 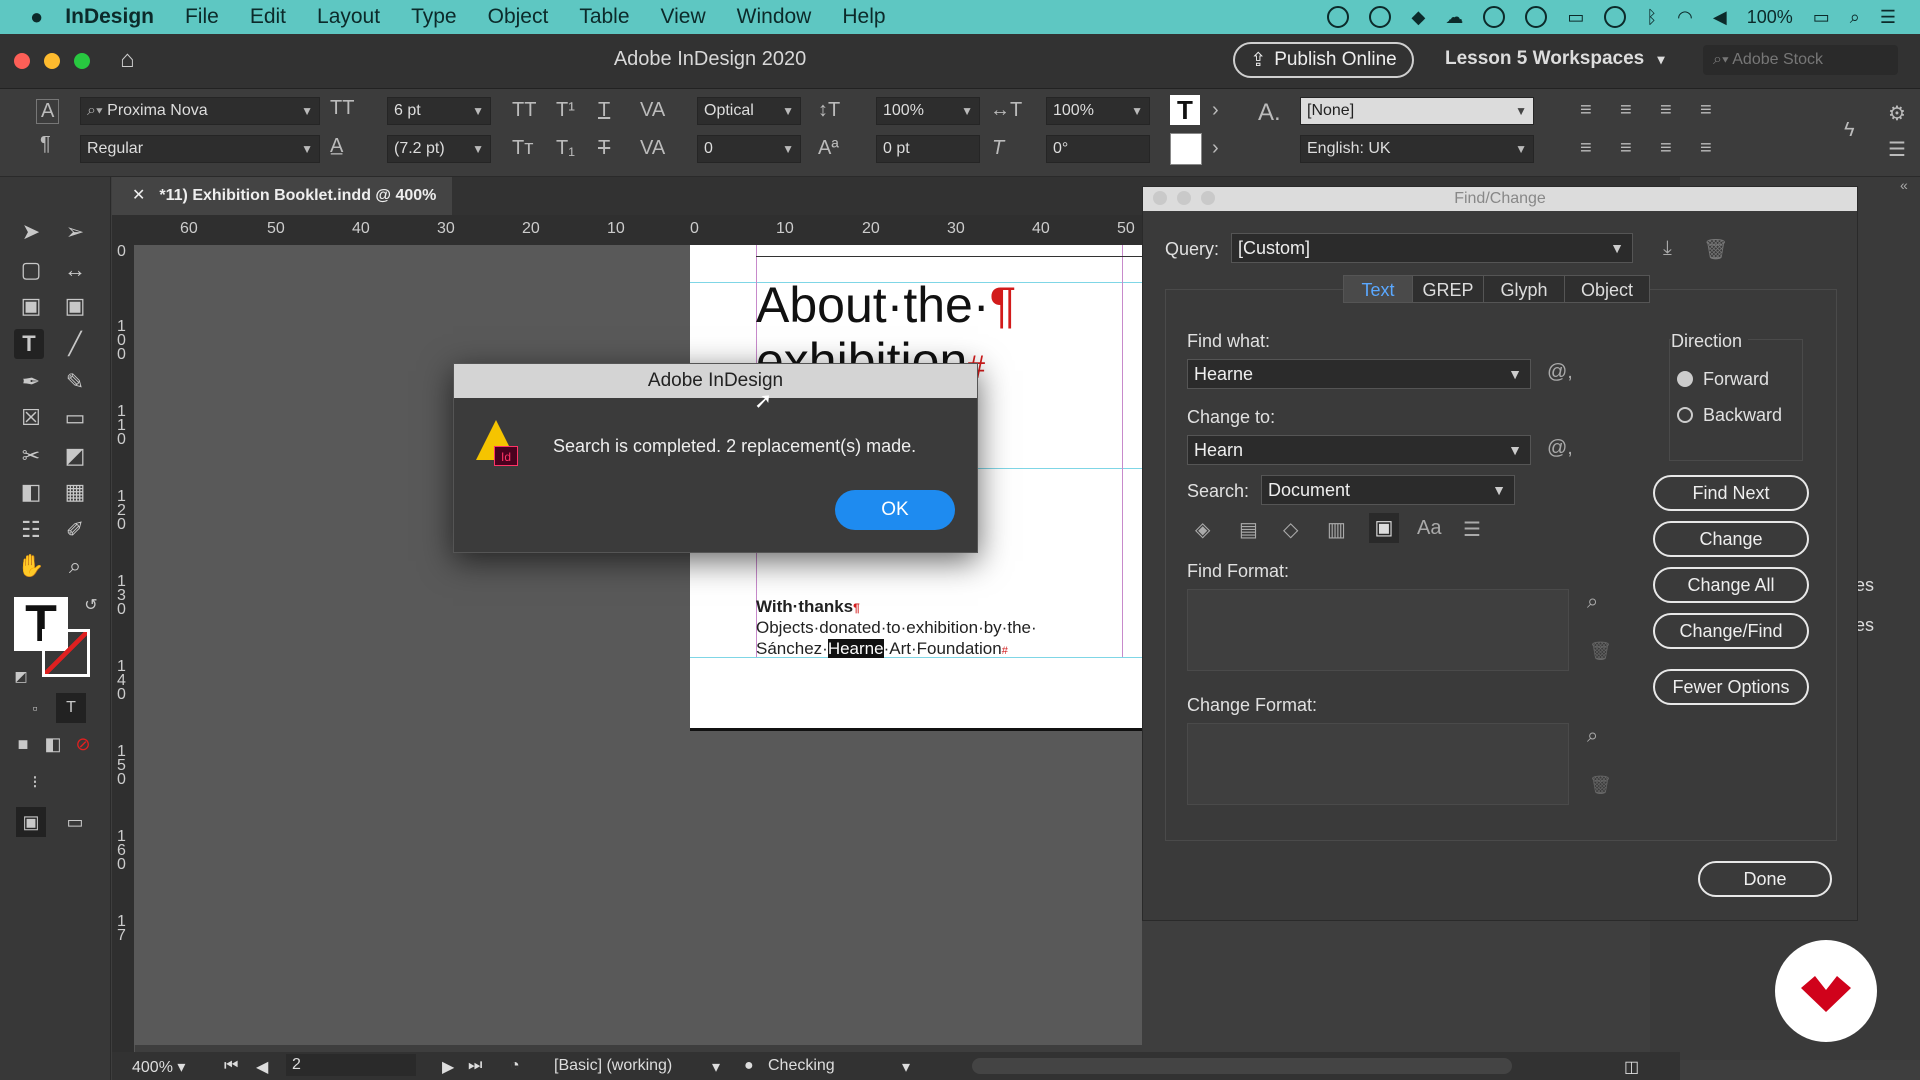 What do you see at coordinates (1849, 130) in the screenshot?
I see `lightning-icon: ϟ` at bounding box center [1849, 130].